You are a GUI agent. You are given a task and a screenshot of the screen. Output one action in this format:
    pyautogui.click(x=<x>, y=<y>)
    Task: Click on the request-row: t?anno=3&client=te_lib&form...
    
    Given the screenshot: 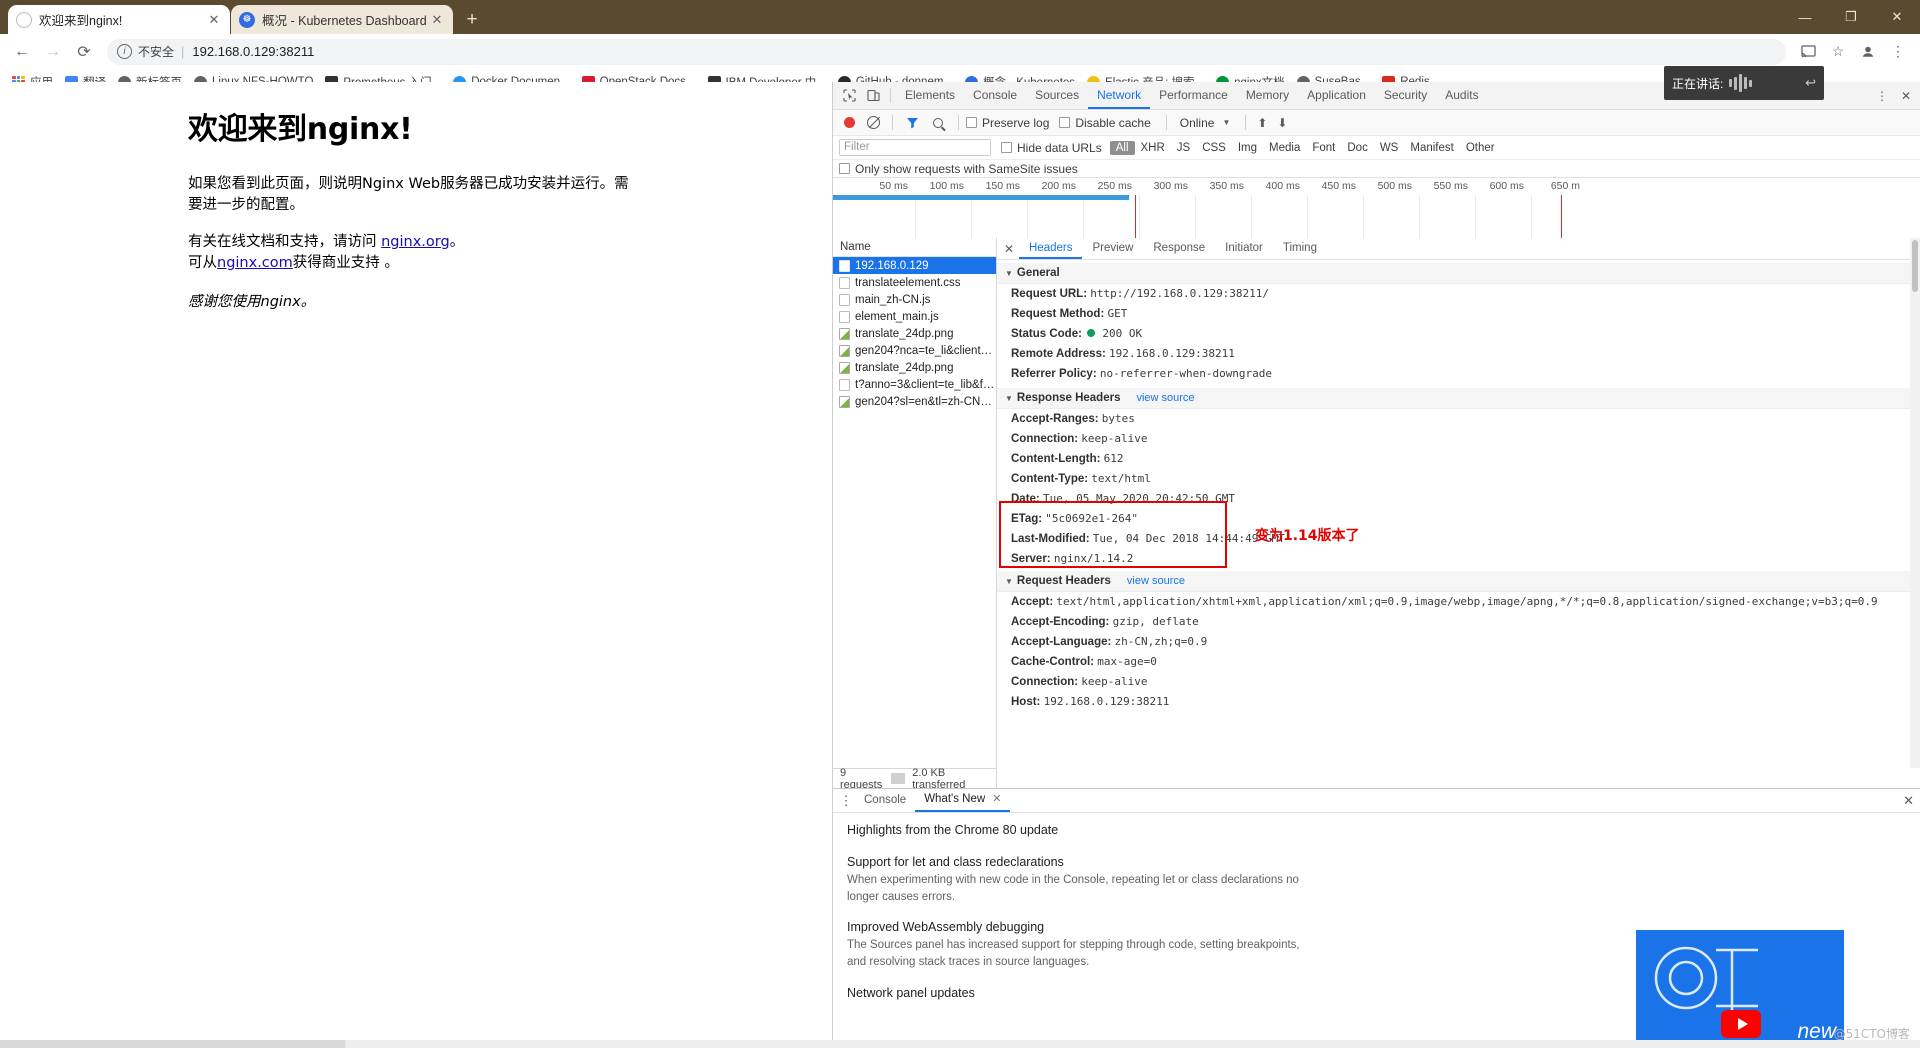 What is the action you would take?
    pyautogui.click(x=914, y=384)
    